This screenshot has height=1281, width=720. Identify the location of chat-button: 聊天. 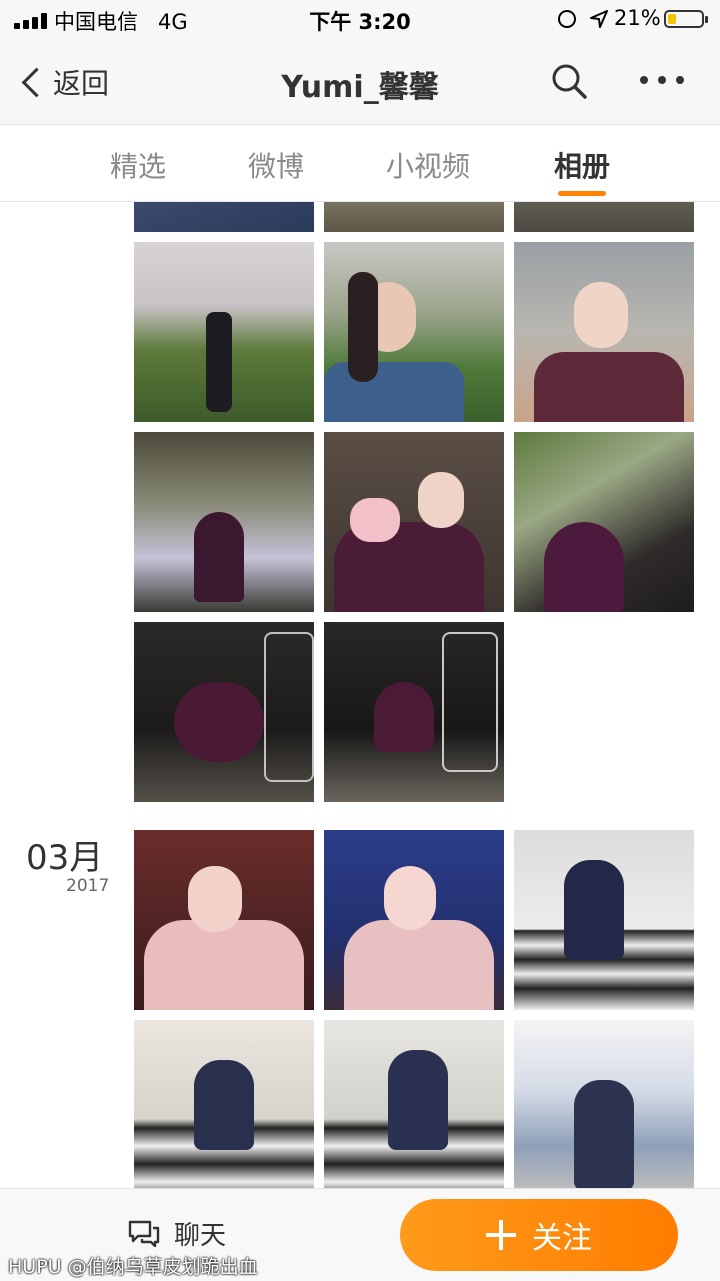
(177, 1233).